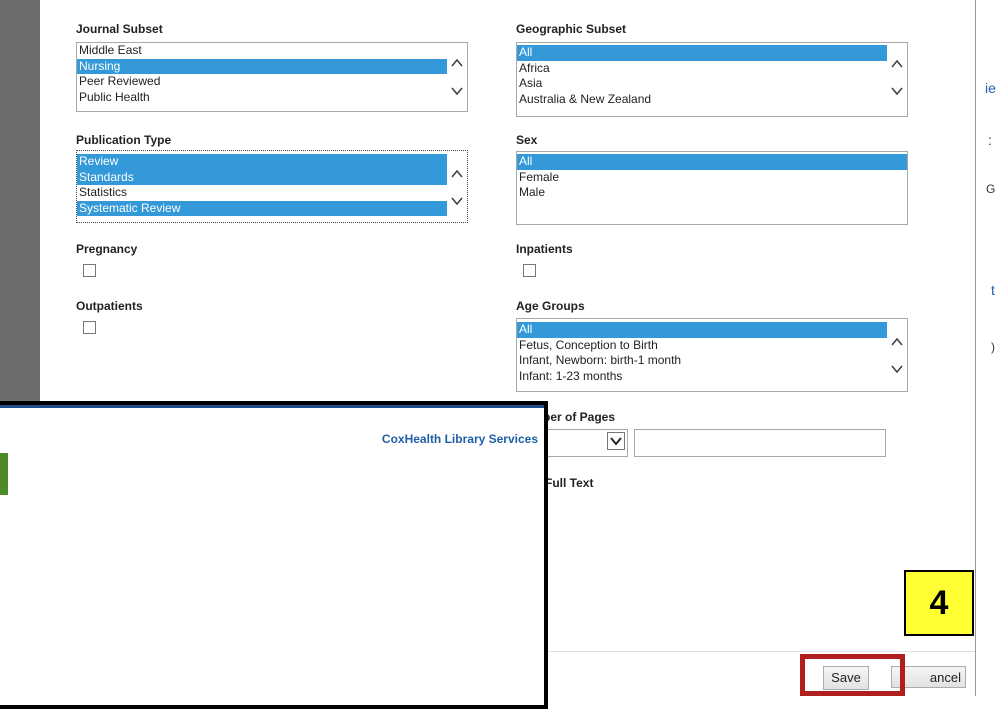 The height and width of the screenshot is (709, 1005). Describe the element at coordinates (852, 675) in the screenshot. I see `save-button-highlight` at that location.